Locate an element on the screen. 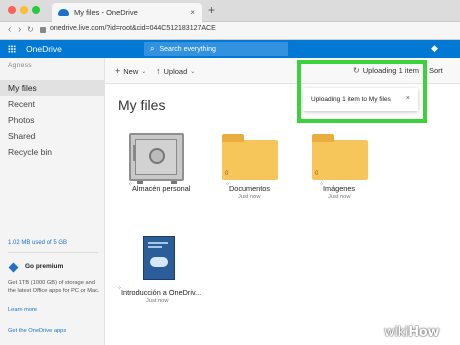  premium-diamond-icon: ◆ is located at coordinates (434, 48).